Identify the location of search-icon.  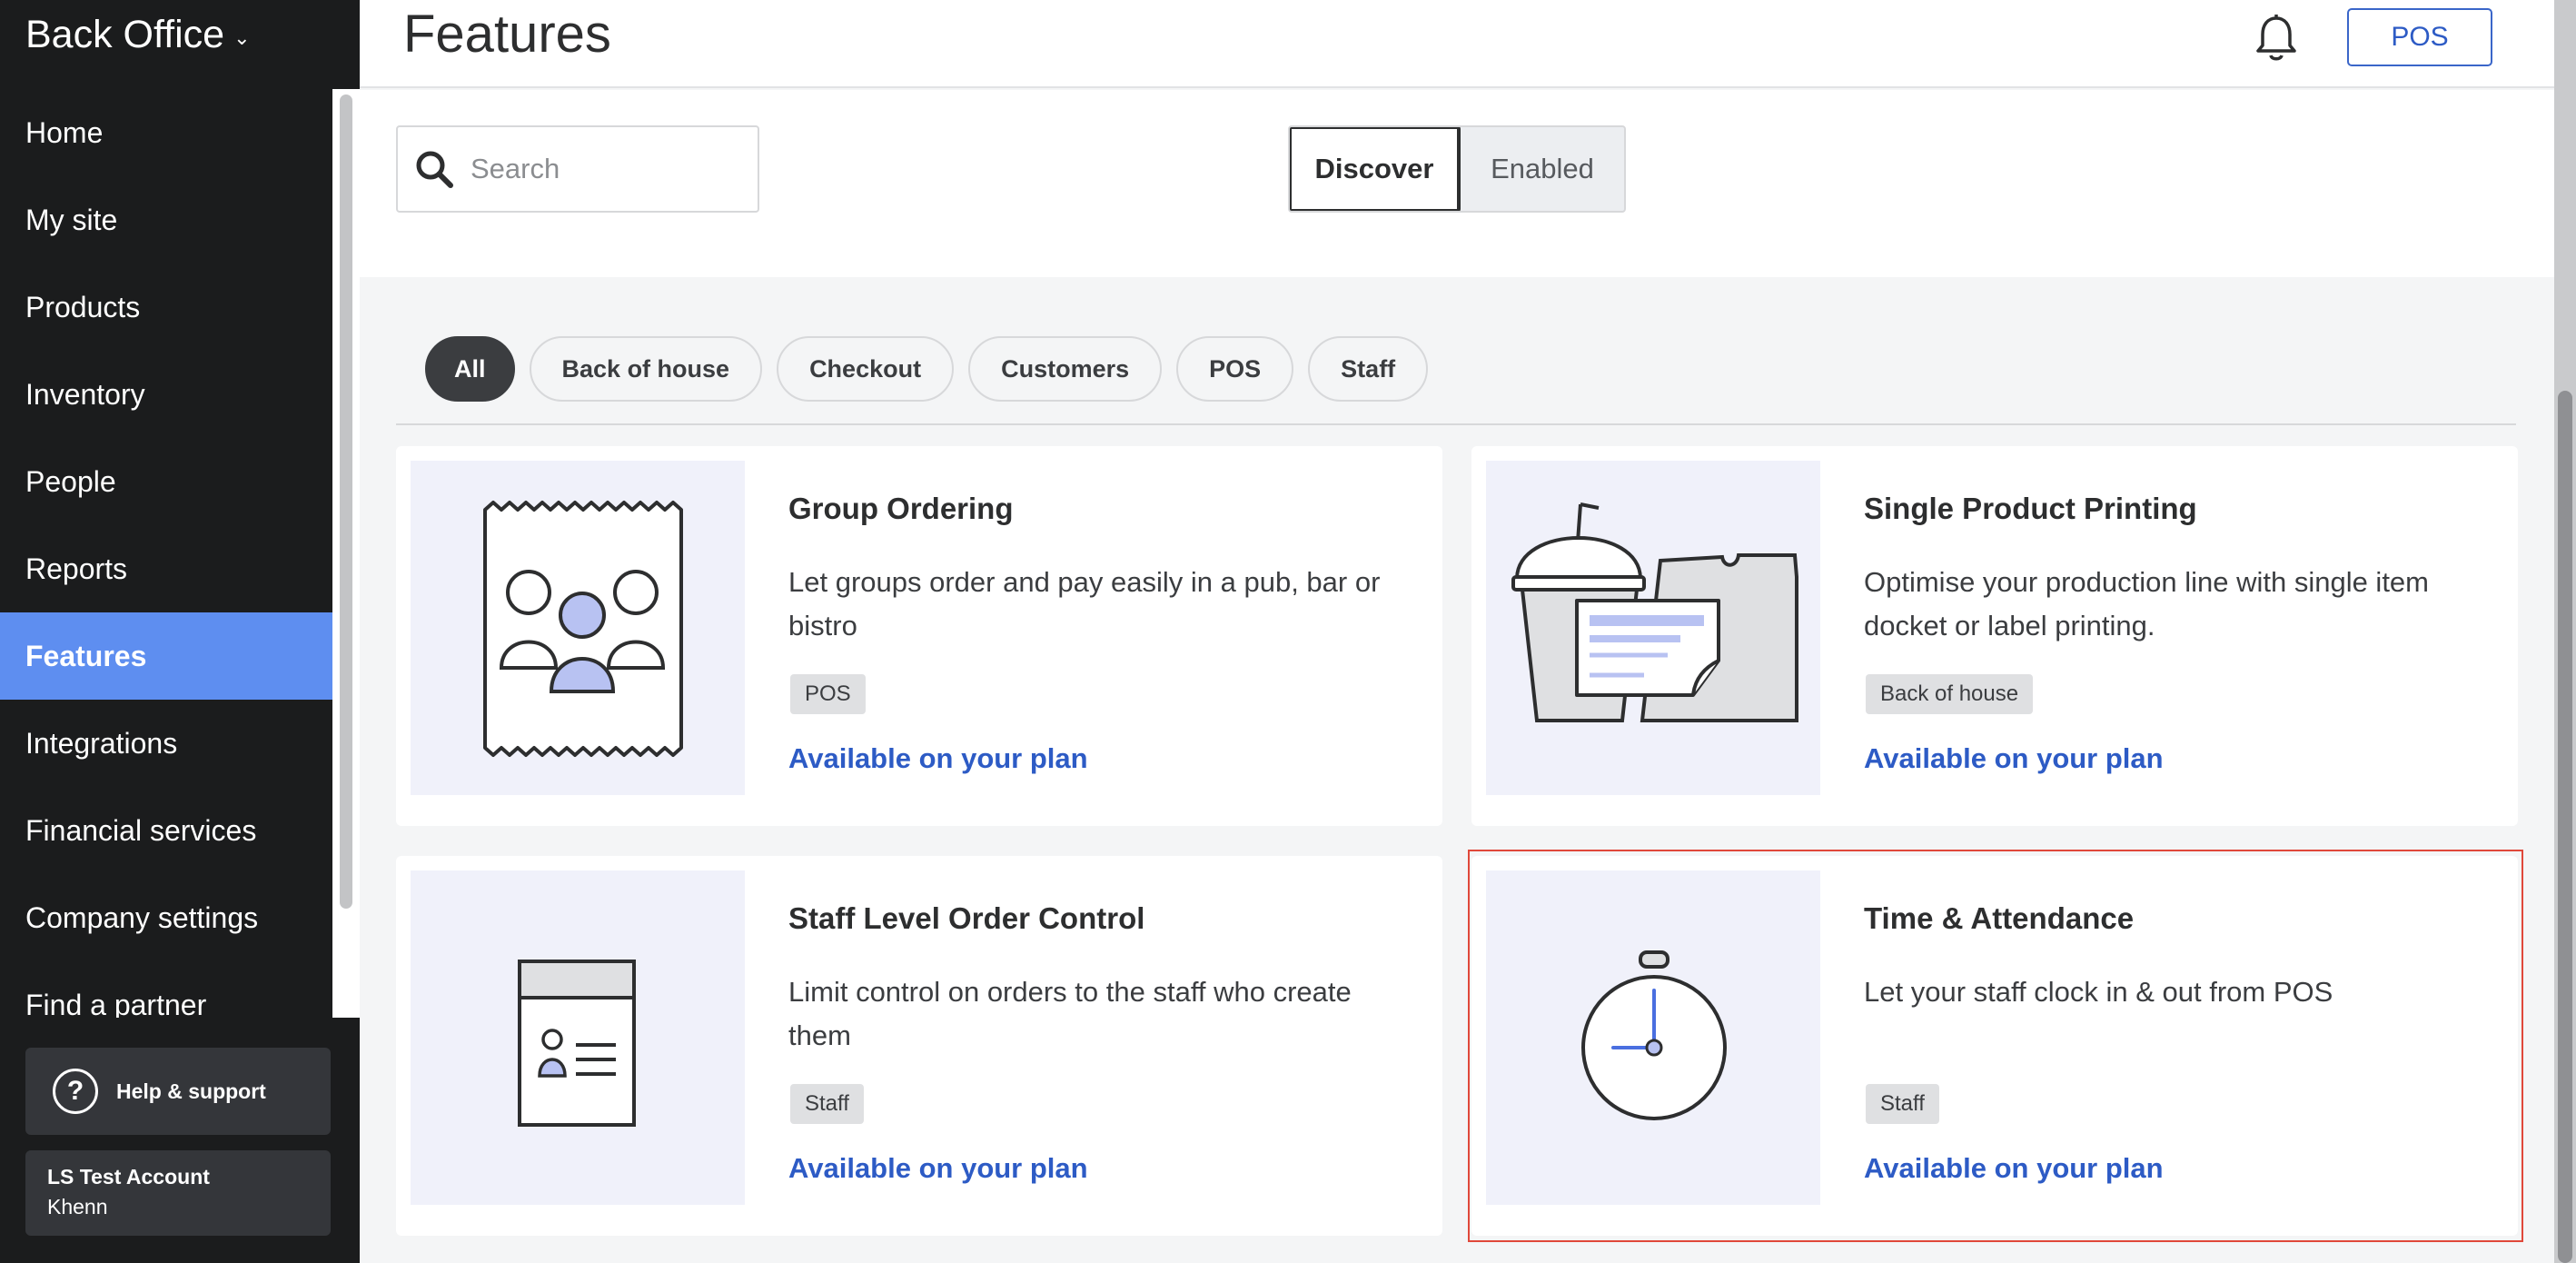
(434, 169).